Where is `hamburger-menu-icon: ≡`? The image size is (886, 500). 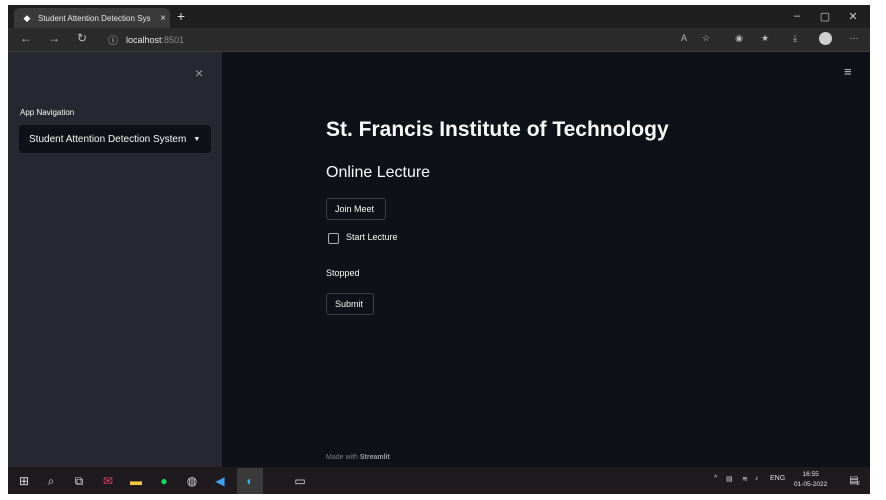 hamburger-menu-icon: ≡ is located at coordinates (848, 71).